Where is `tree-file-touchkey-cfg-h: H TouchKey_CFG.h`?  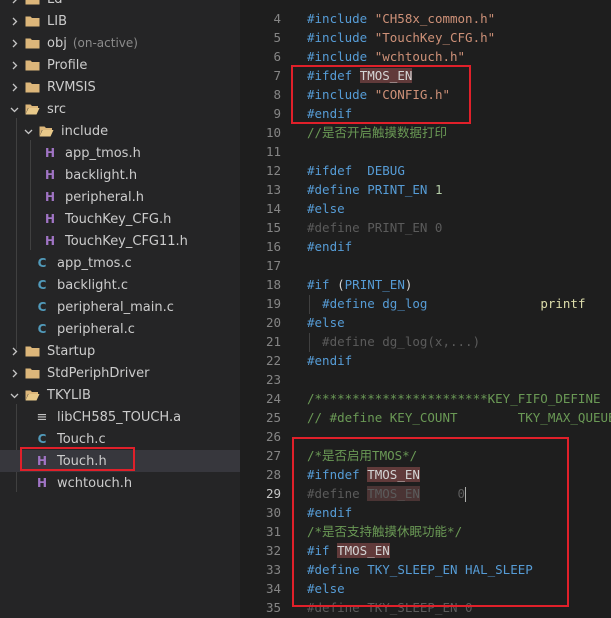 tree-file-touchkey-cfg-h: H TouchKey_CFG.h is located at coordinates (120, 219).